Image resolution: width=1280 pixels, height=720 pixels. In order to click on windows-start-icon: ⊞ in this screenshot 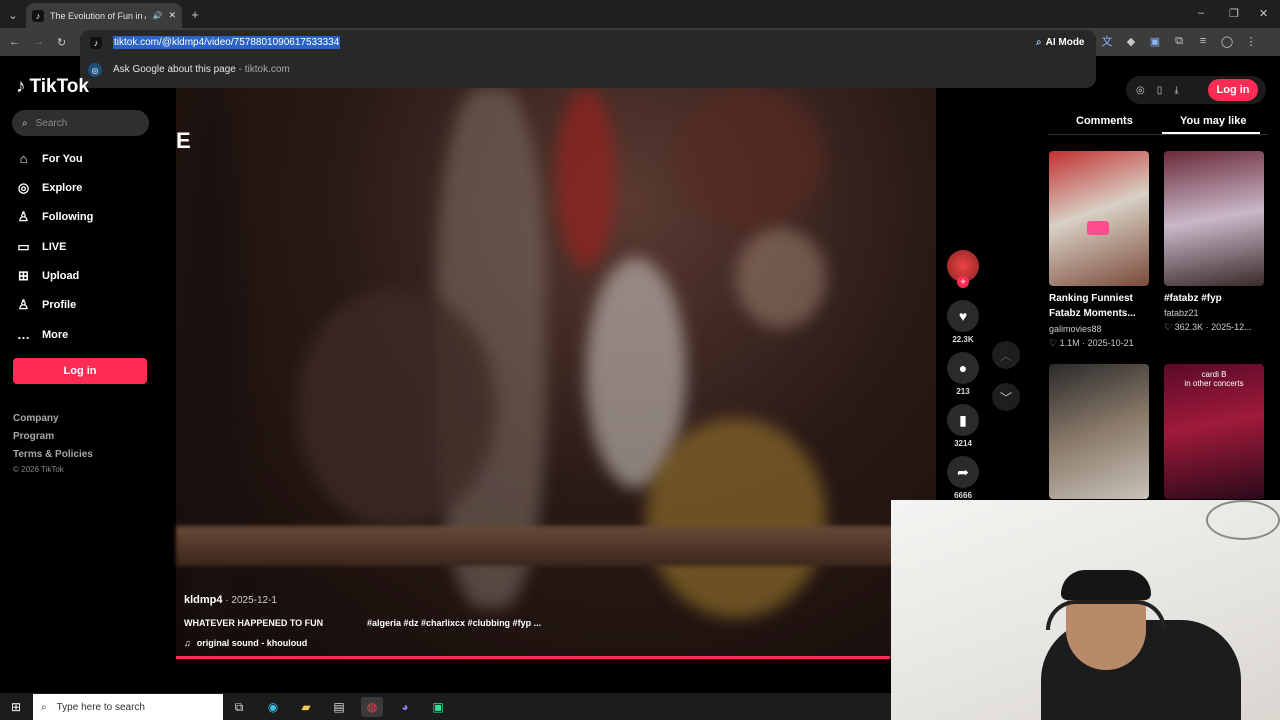, I will do `click(16, 707)`.